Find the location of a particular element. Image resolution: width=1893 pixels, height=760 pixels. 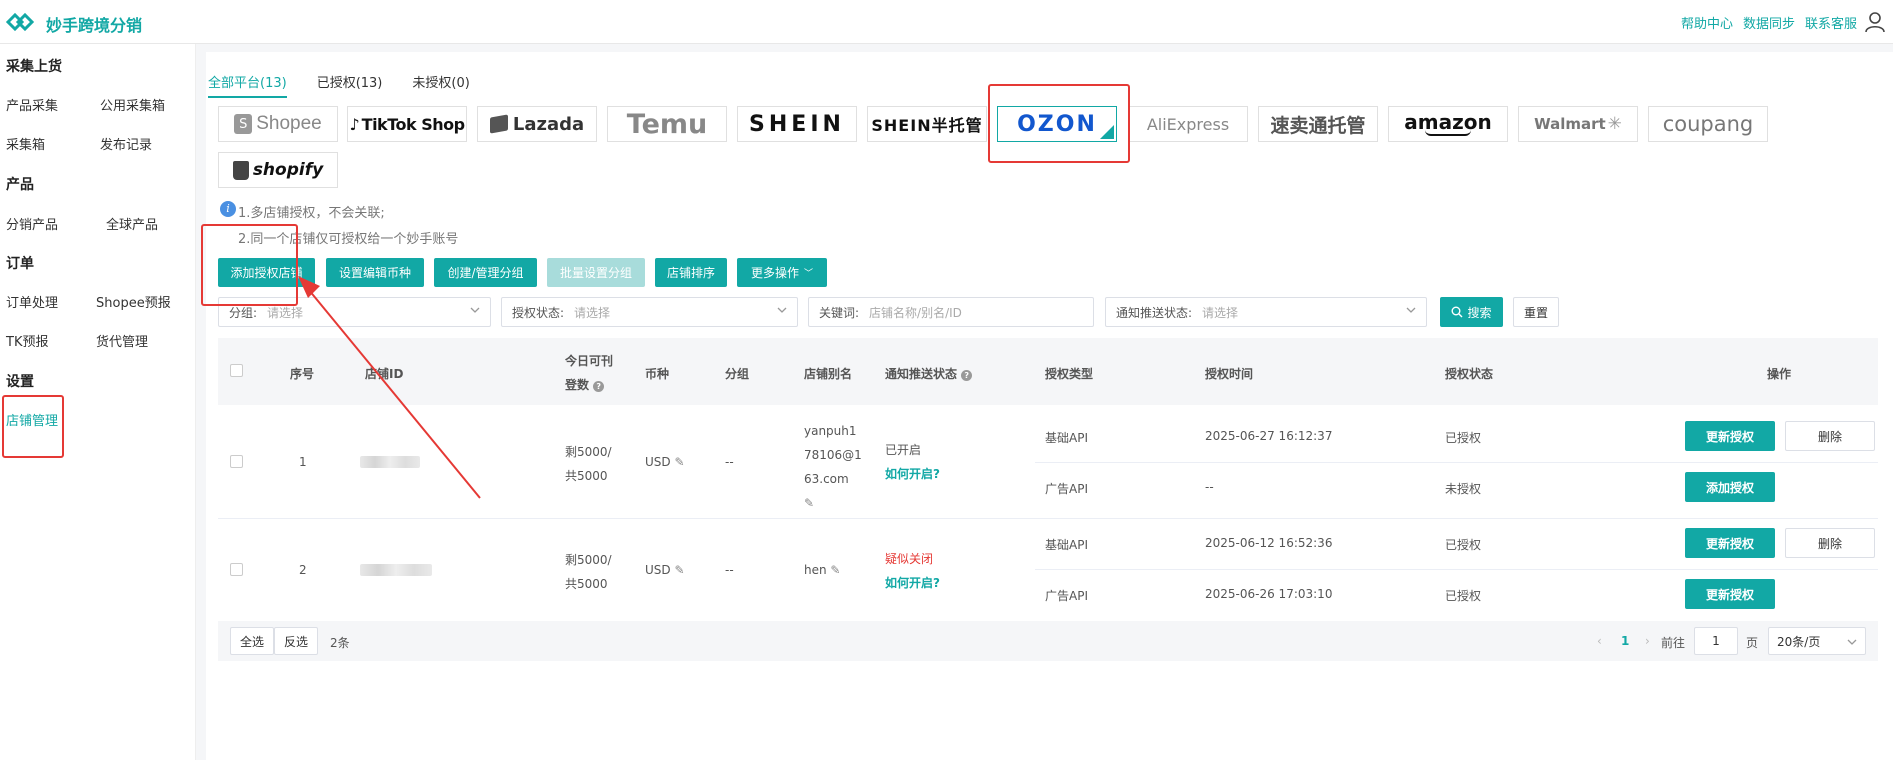

keyword-input: 关键词: 店铺名称/别名/ID is located at coordinates (951, 312).